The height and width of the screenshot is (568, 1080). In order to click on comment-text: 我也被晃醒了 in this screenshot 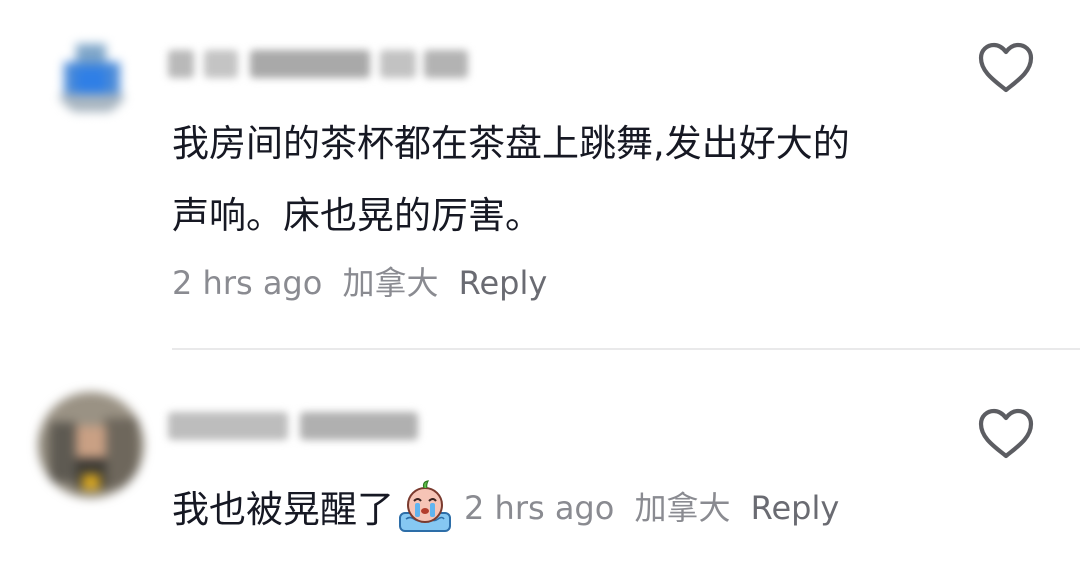, I will do `click(283, 509)`.